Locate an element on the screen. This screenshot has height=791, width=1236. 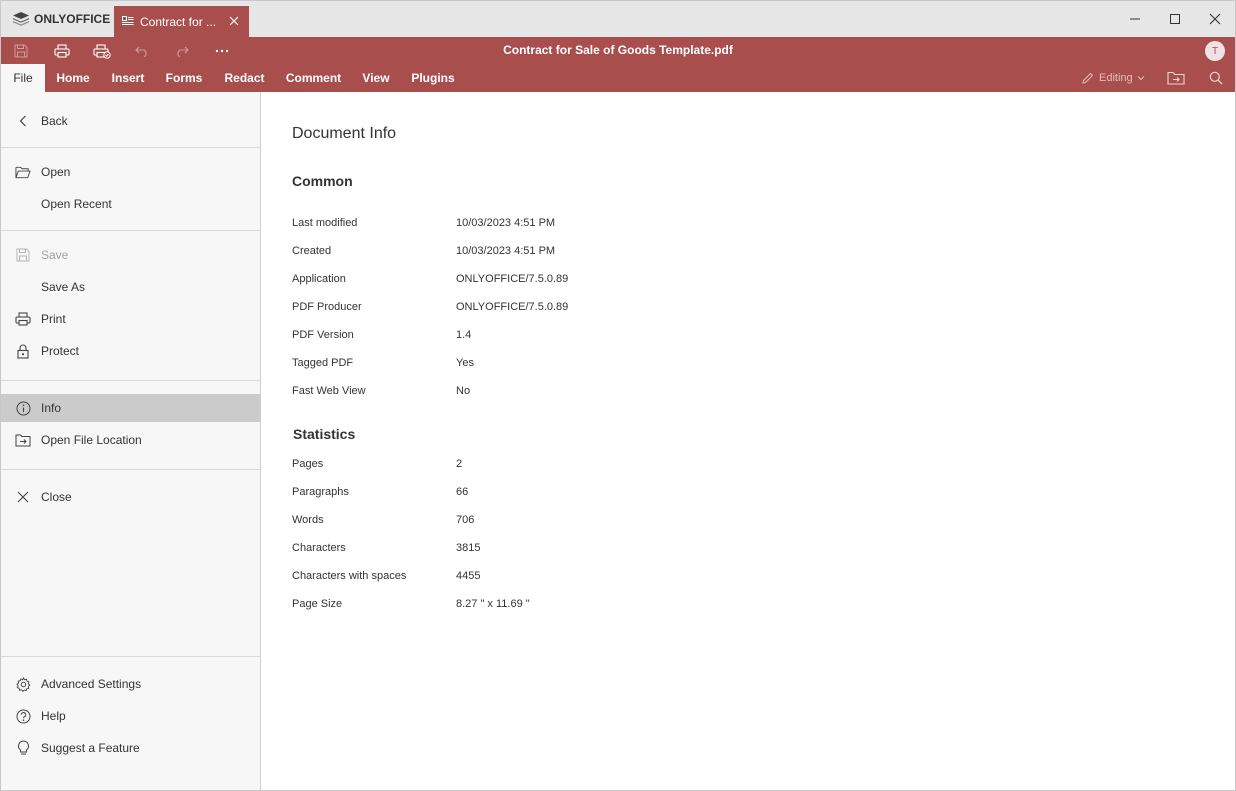
user-avatar: T is located at coordinates (1215, 51).